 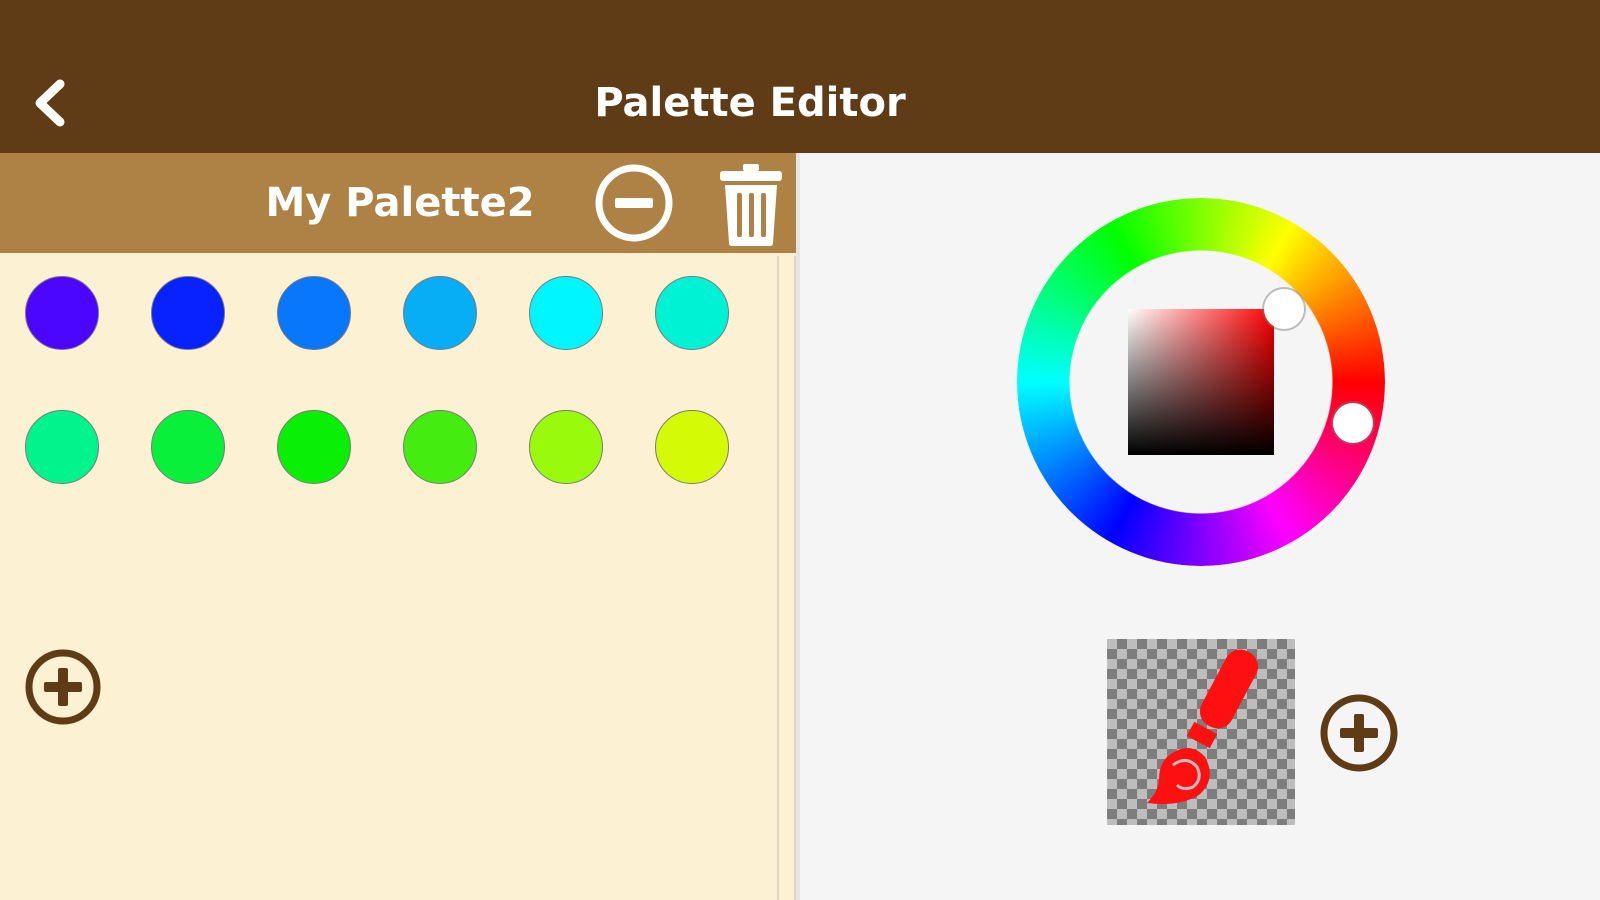 What do you see at coordinates (786, 578) in the screenshot?
I see `palette-scrollbar` at bounding box center [786, 578].